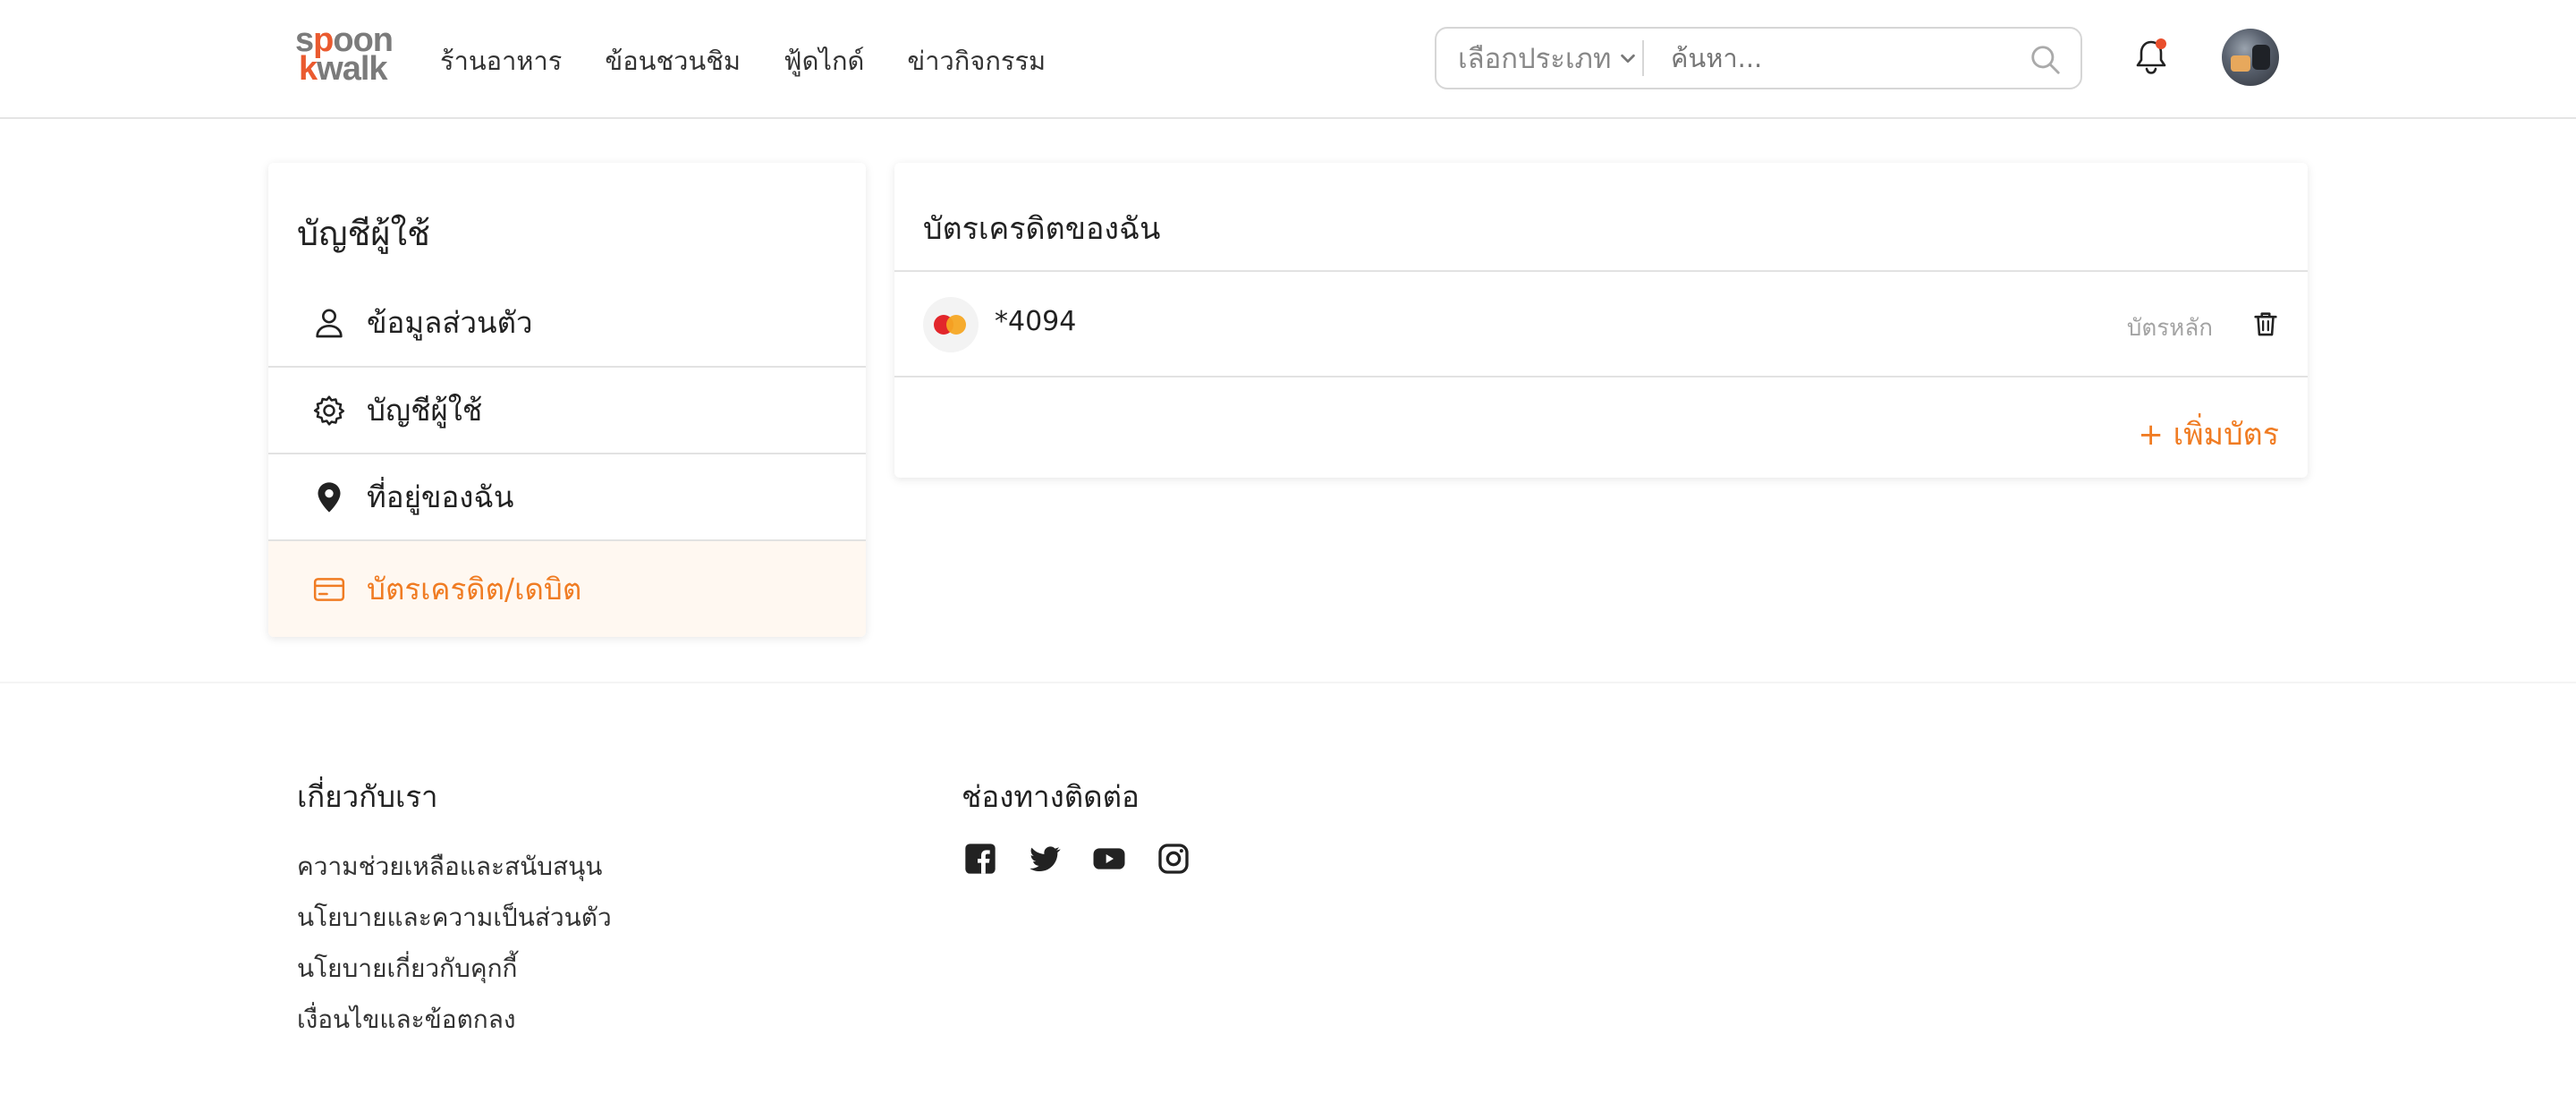 The image size is (2576, 1111). What do you see at coordinates (329, 589) in the screenshot?
I see `credit-card-icon` at bounding box center [329, 589].